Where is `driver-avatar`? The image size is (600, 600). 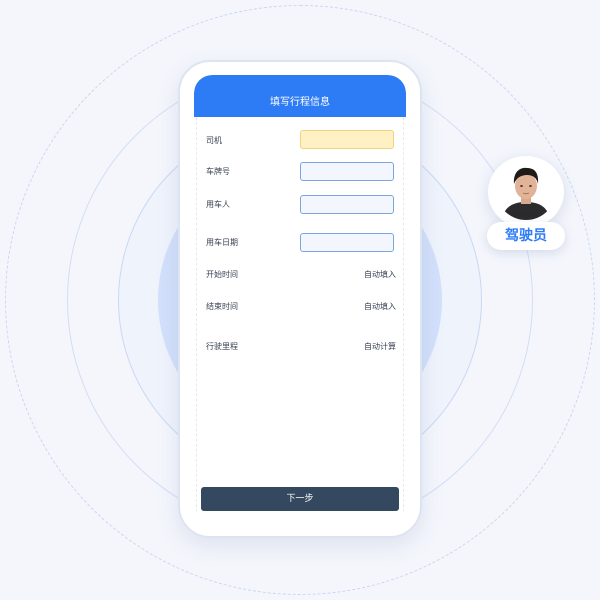 driver-avatar is located at coordinates (526, 190).